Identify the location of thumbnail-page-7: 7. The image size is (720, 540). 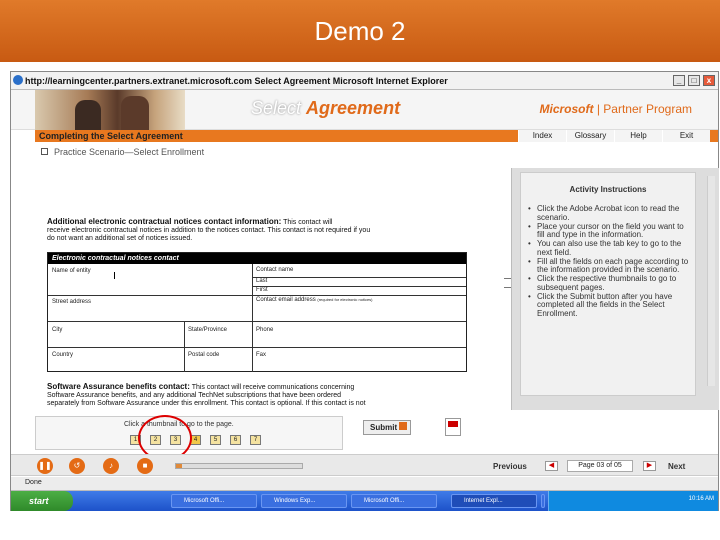
(255, 440).